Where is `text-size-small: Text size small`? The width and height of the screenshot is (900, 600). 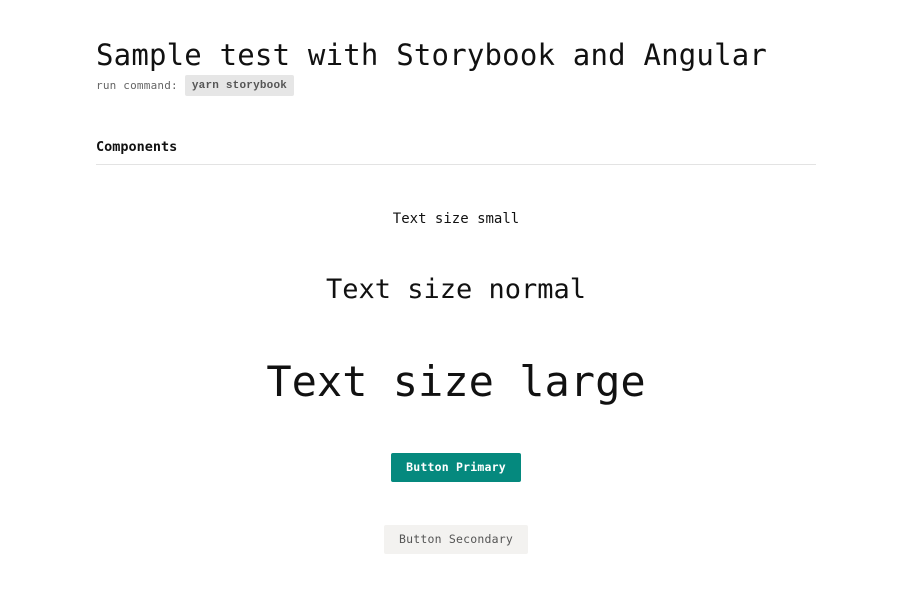 text-size-small: Text size small is located at coordinates (456, 219).